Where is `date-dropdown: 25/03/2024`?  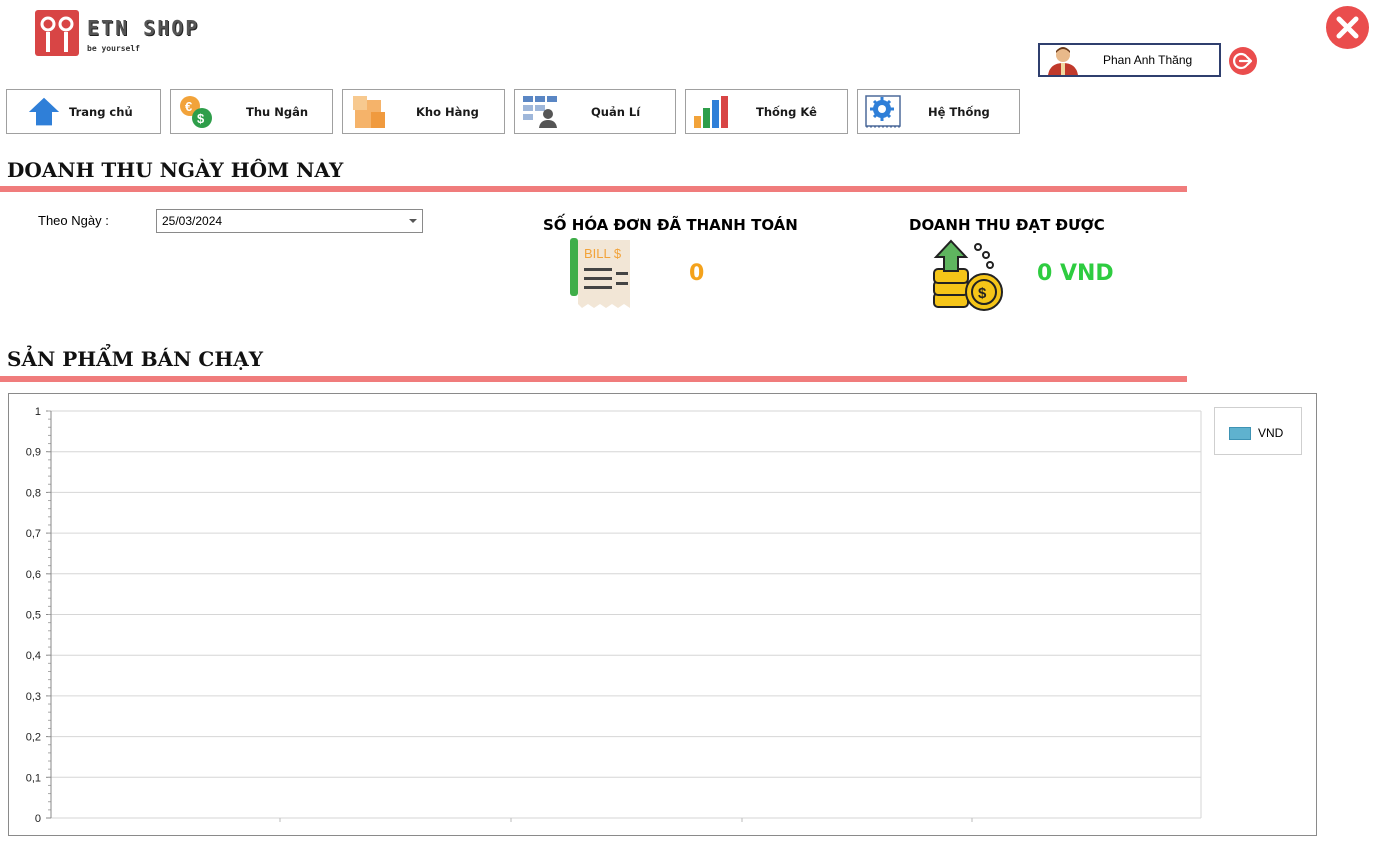 date-dropdown: 25/03/2024 is located at coordinates (289, 221).